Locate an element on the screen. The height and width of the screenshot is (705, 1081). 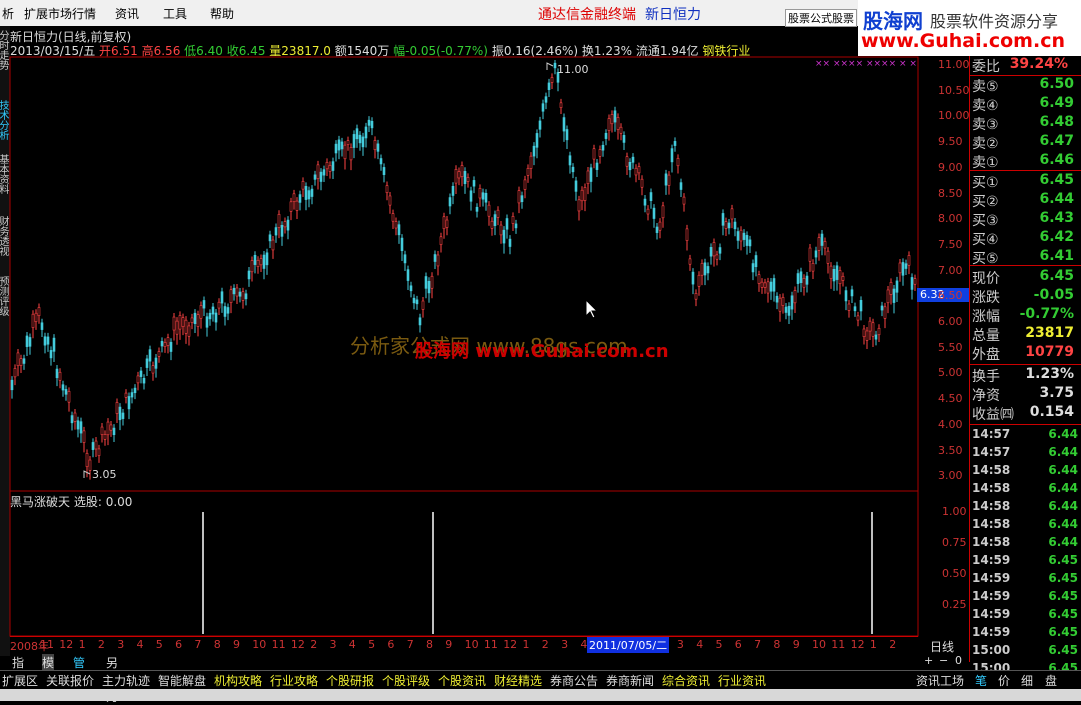
bottom-tab-7: 个股评级 is located at coordinates (406, 680).